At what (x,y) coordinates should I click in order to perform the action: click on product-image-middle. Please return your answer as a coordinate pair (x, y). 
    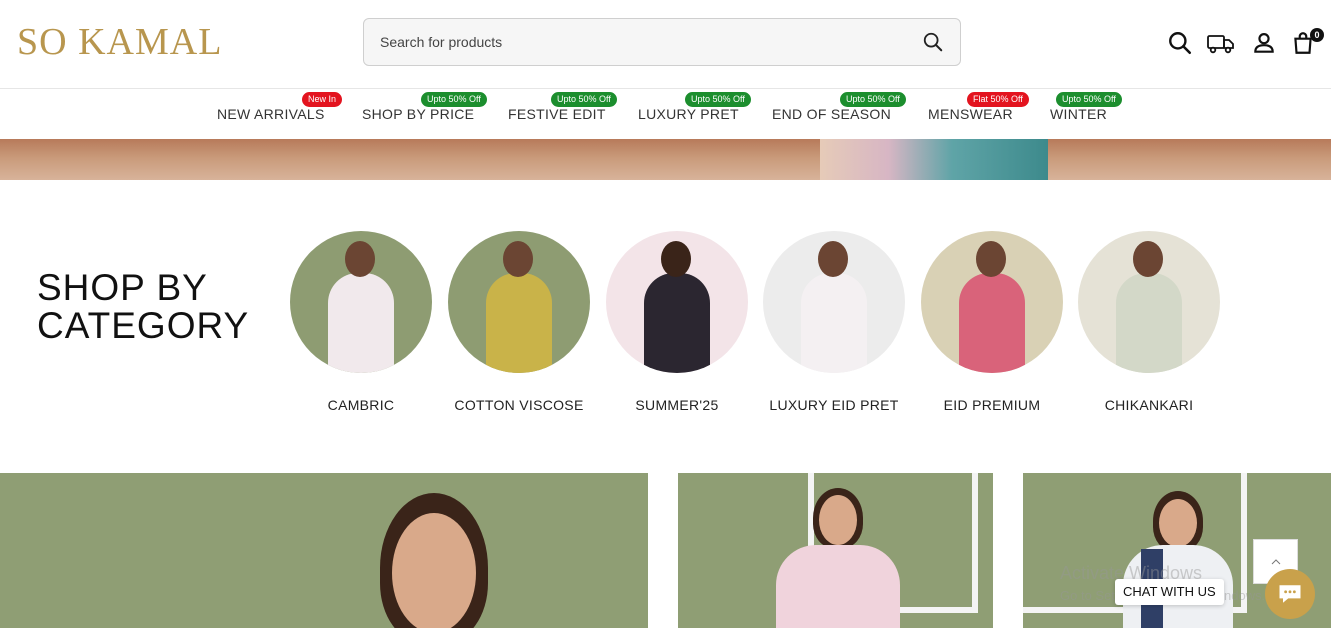
    Looking at the image, I should click on (835, 550).